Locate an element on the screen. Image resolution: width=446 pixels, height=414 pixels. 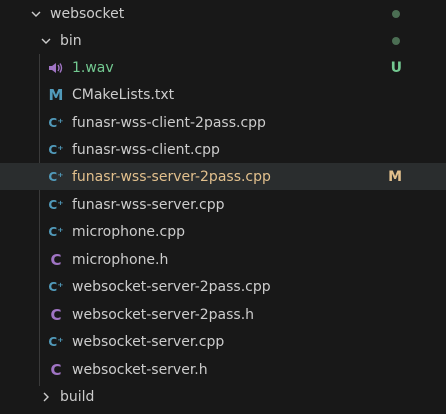
file-label: funasr-wss-server-2pass.cpp is located at coordinates (171, 176).